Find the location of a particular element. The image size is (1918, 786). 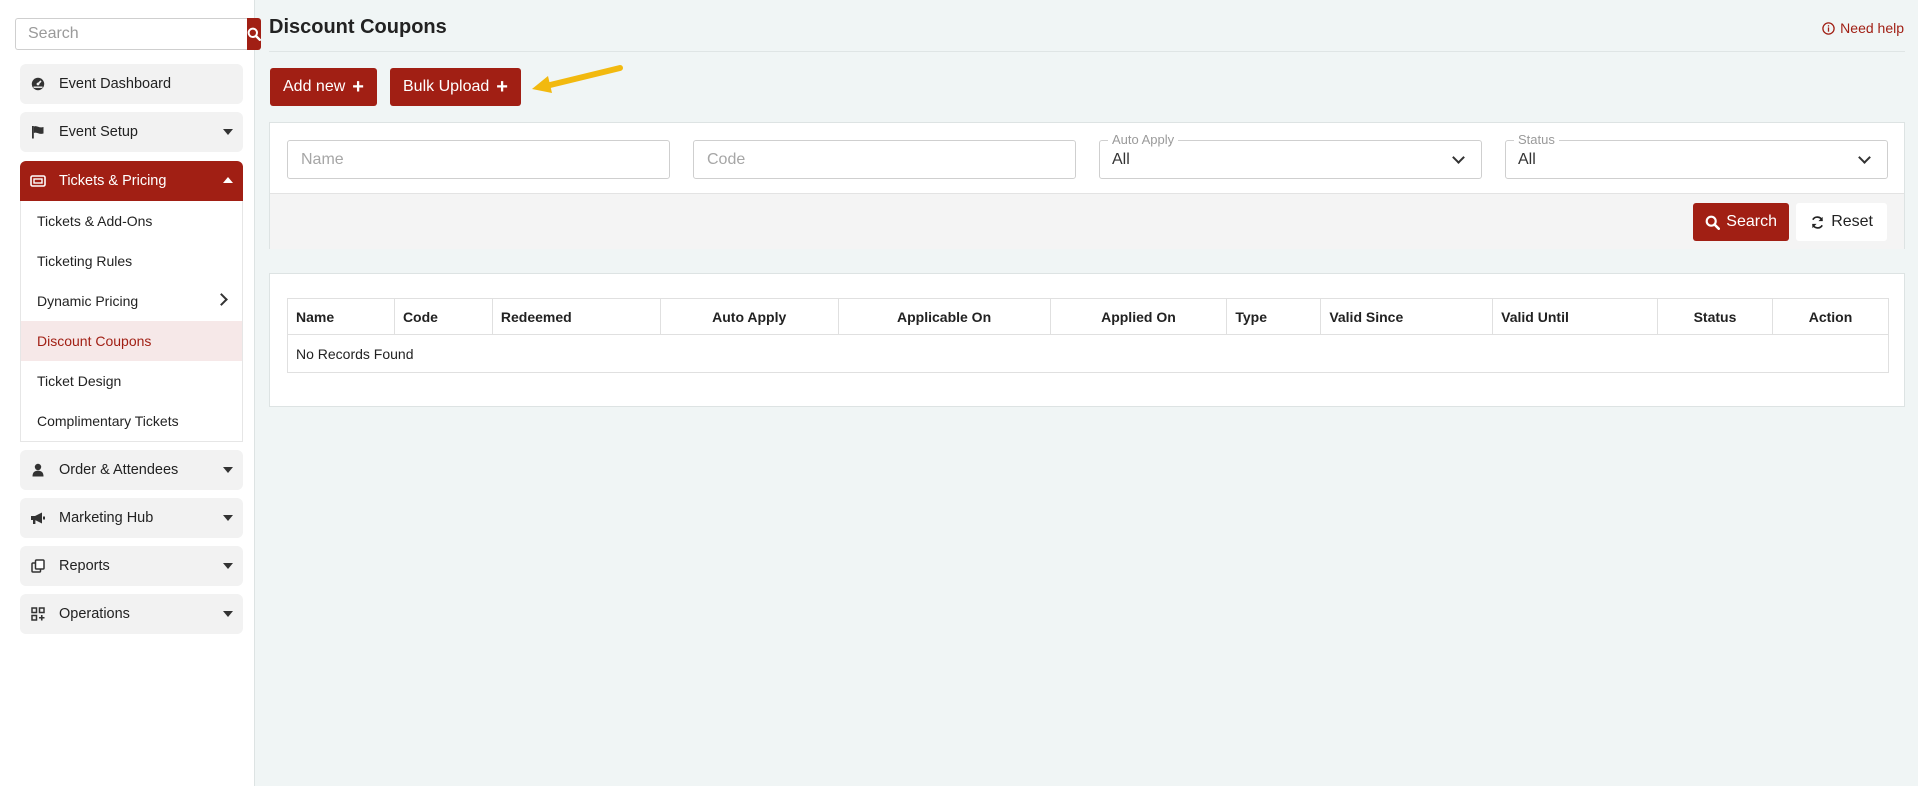

bulk-upload-button: Bulk Upload + is located at coordinates (455, 87).